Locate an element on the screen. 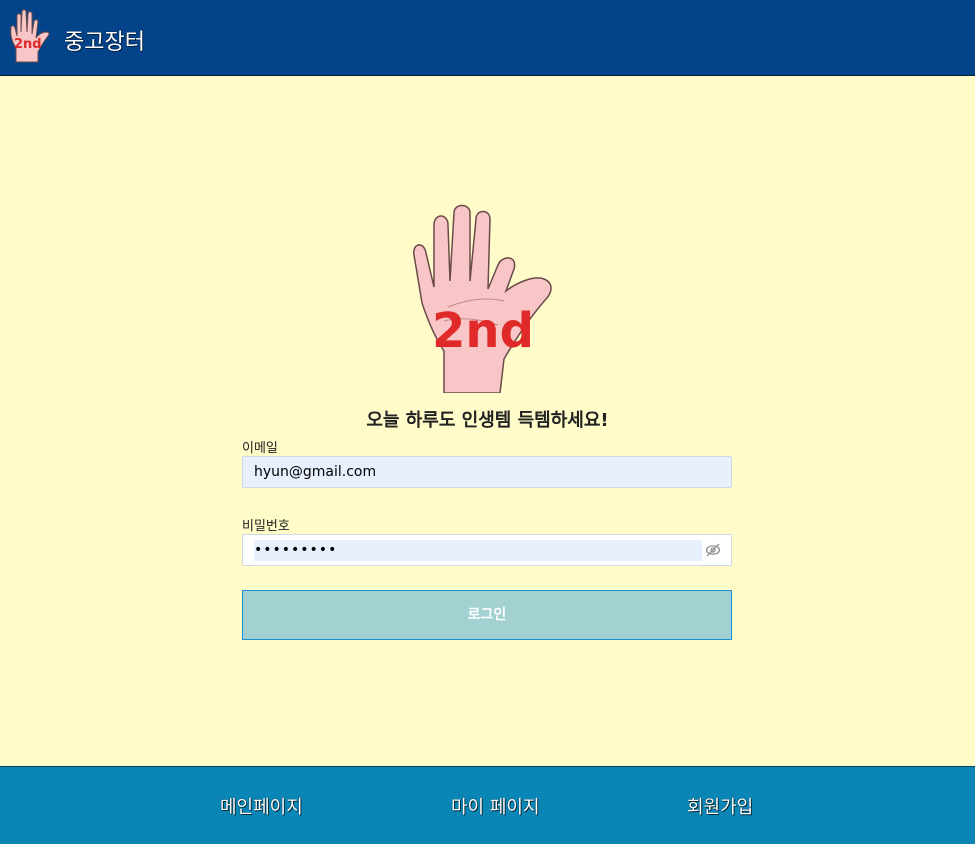 The image size is (975, 844). hand-hero-icon: 2nd is located at coordinates (482, 298).